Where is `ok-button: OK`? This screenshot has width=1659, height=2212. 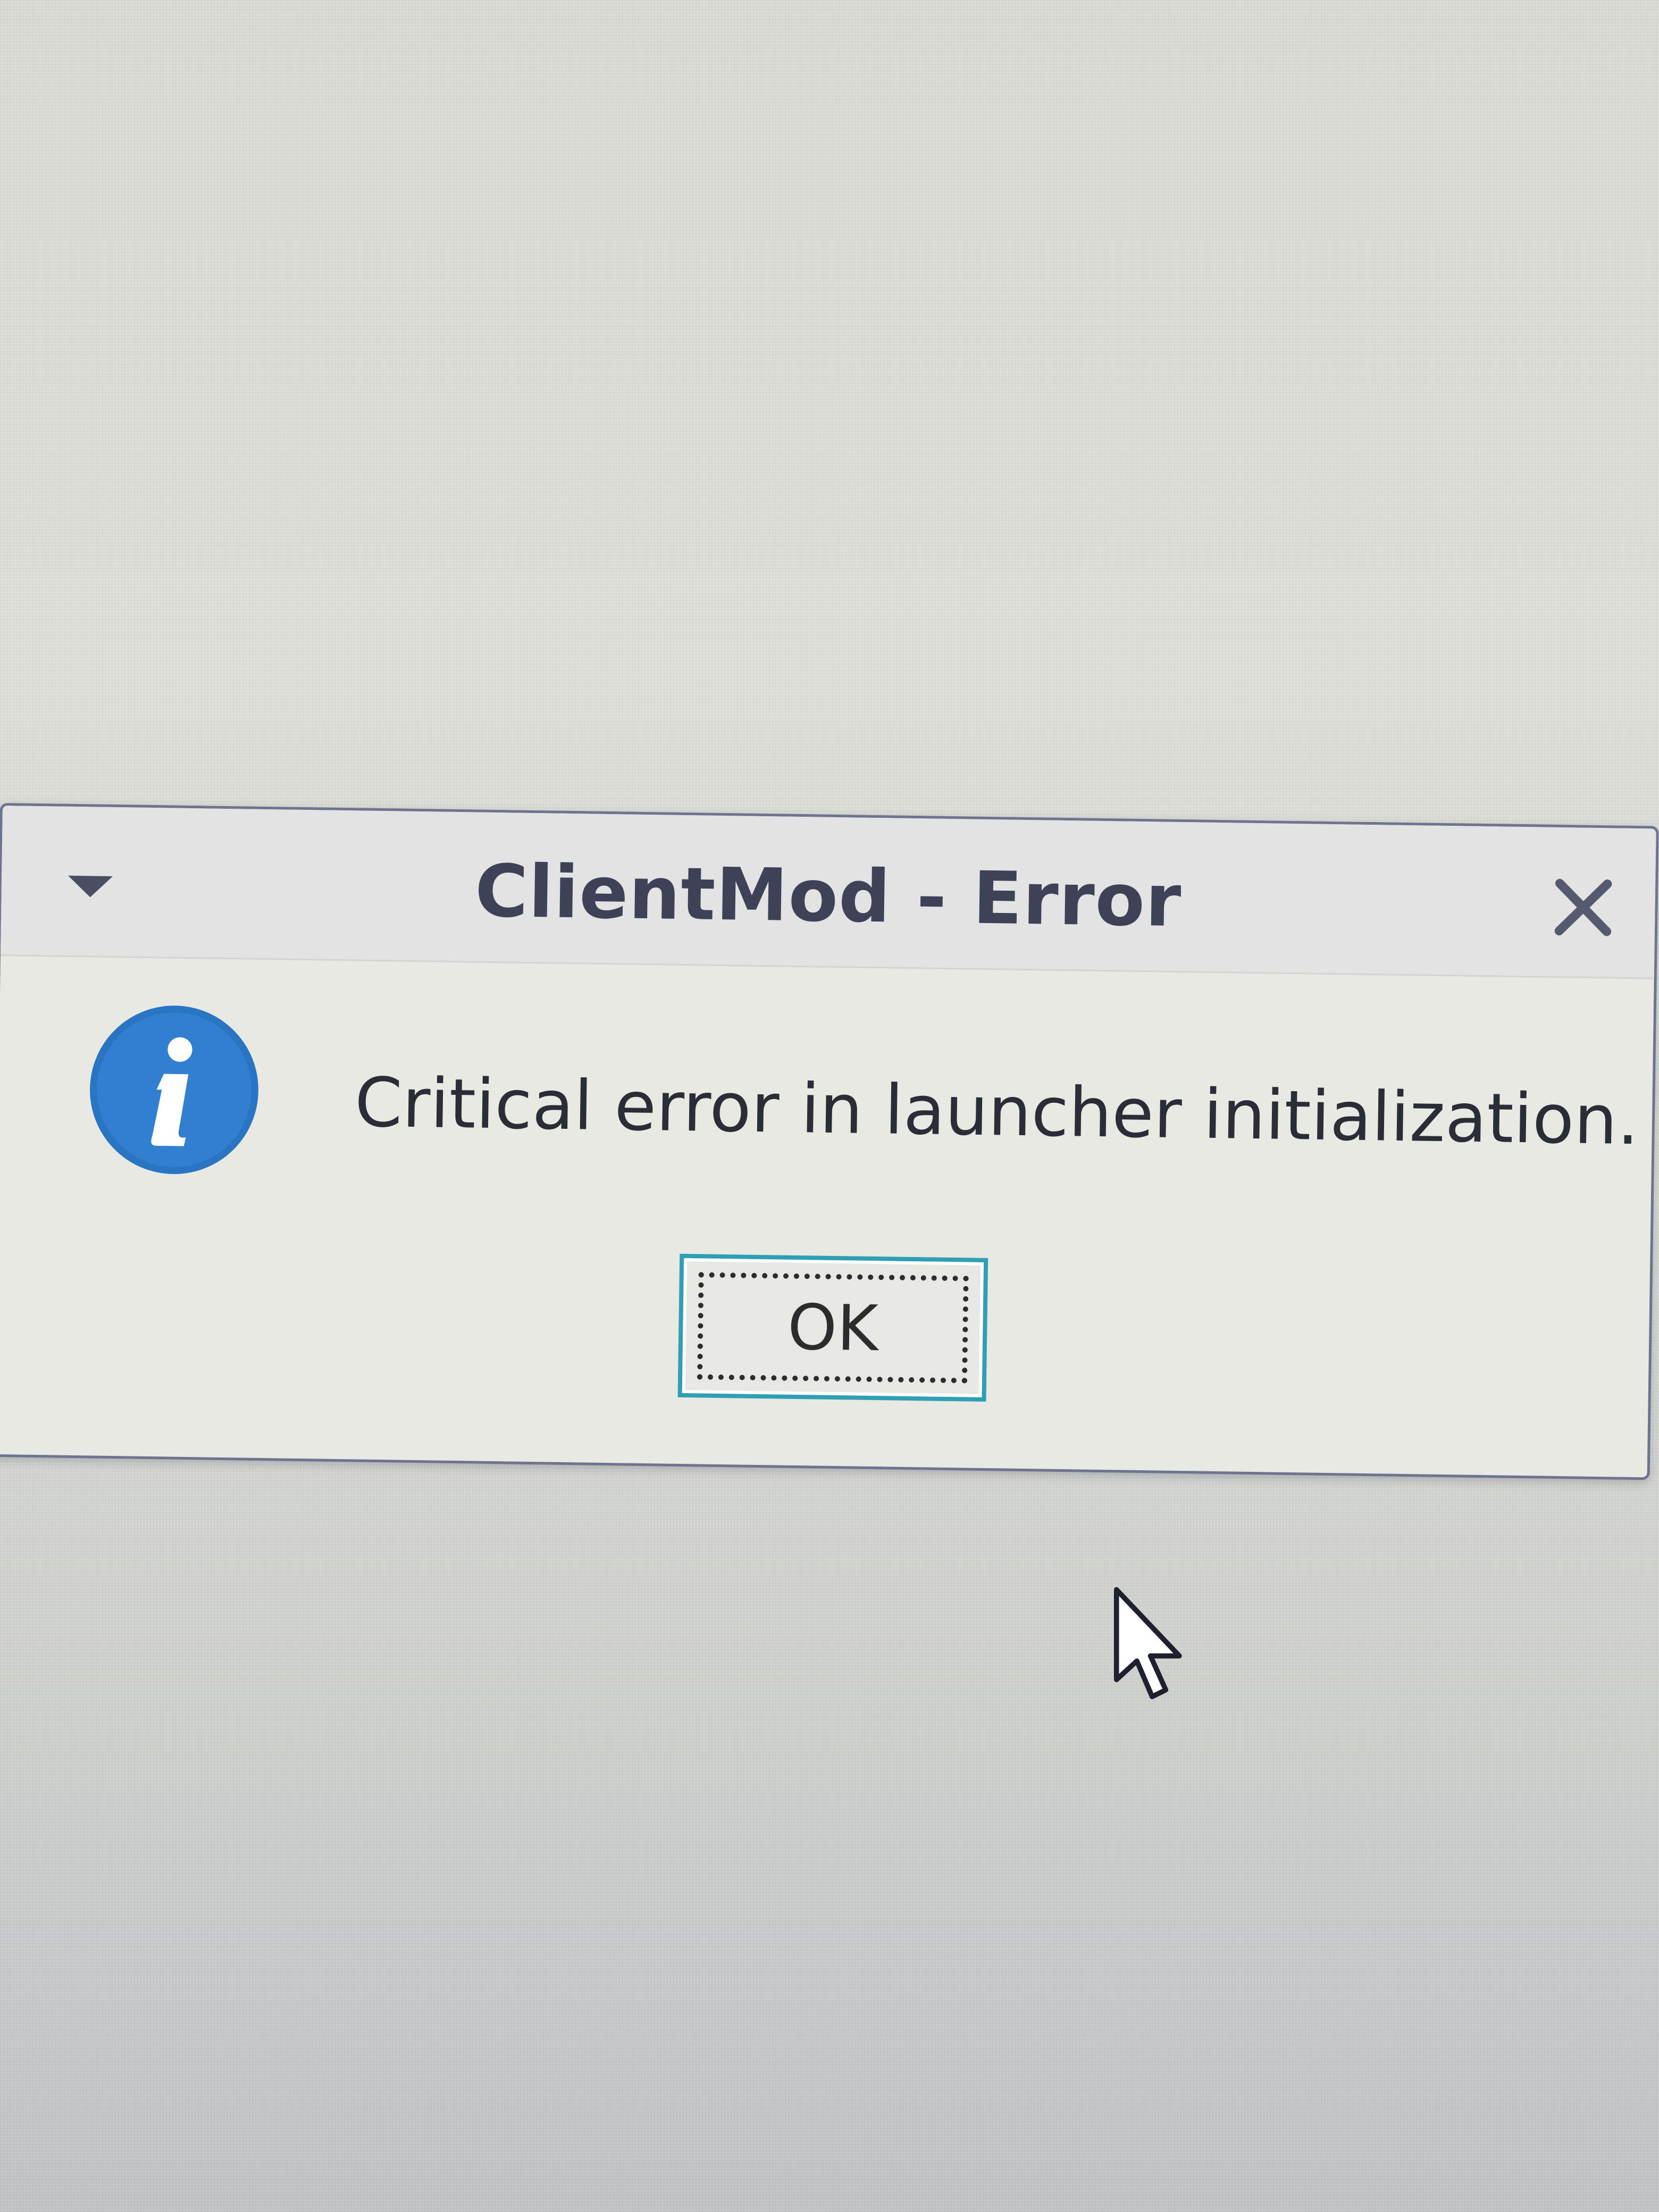 ok-button: OK is located at coordinates (832, 1327).